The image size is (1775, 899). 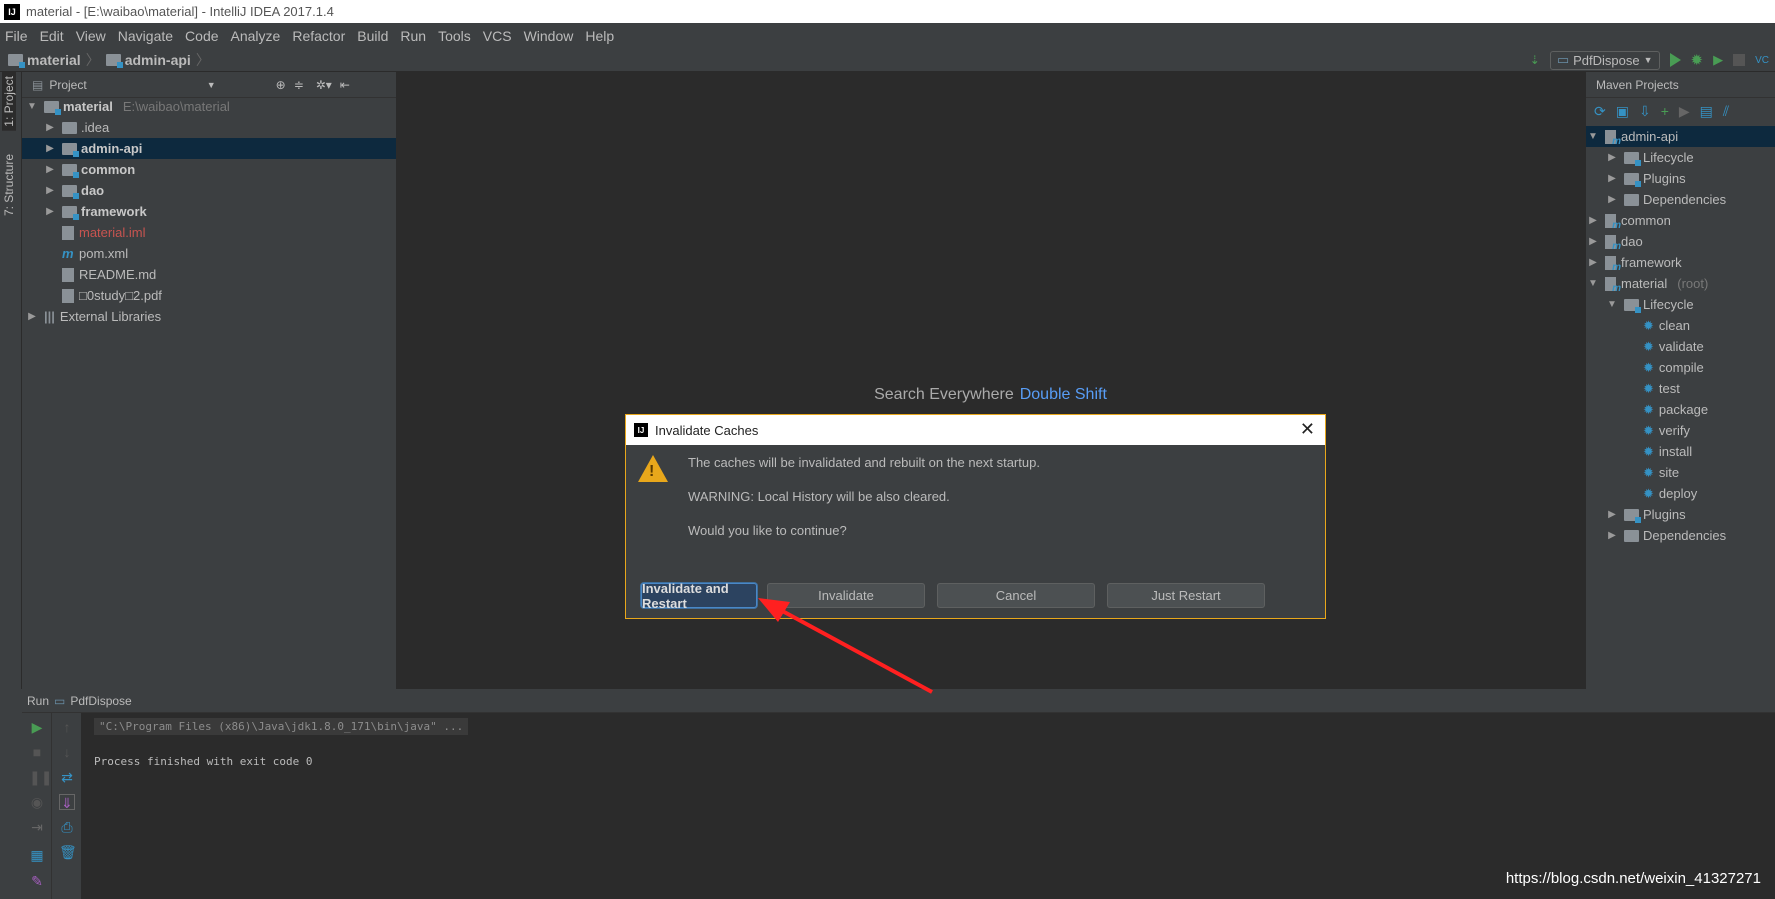 I want to click on tree-item: ✹ validate, so click(x=1680, y=346).